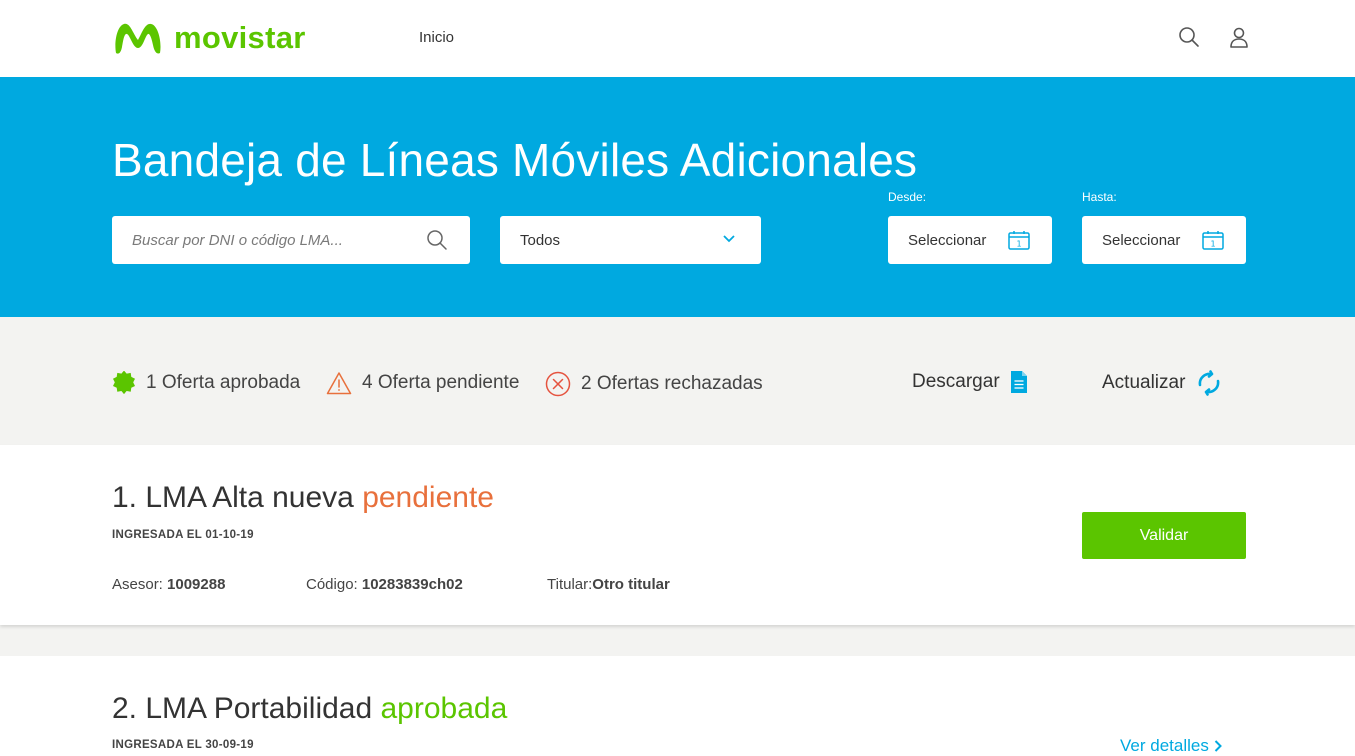 This screenshot has height=756, width=1355. Describe the element at coordinates (196, 584) in the screenshot. I see `advisor-value: 1009288` at that location.